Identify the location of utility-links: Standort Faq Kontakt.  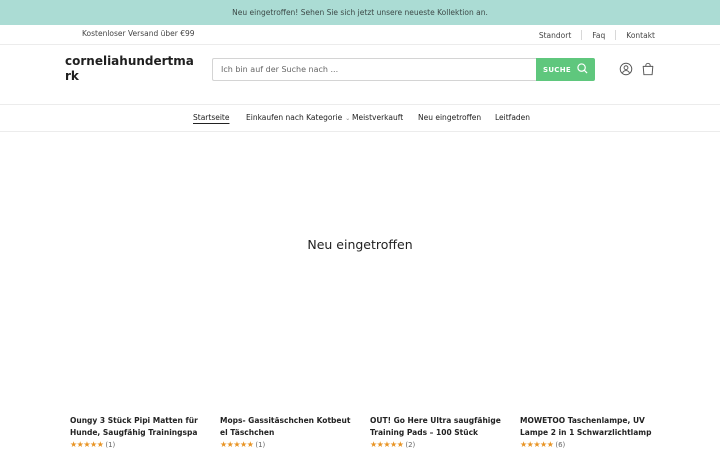
(597, 35).